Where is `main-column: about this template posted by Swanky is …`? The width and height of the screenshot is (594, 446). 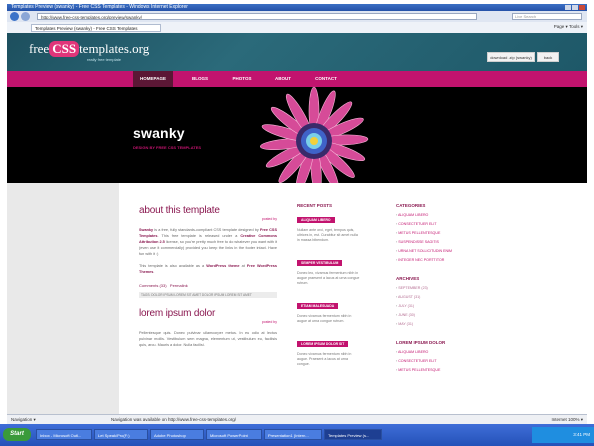 main-column: about this template posted by Swanky is … is located at coordinates (208, 276).